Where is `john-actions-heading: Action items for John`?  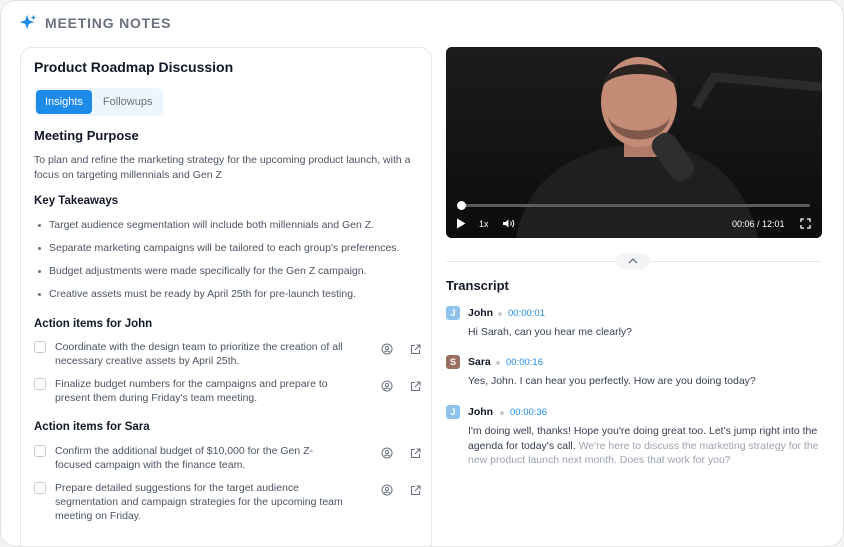
john-actions-heading: Action items for John is located at coordinates (93, 324).